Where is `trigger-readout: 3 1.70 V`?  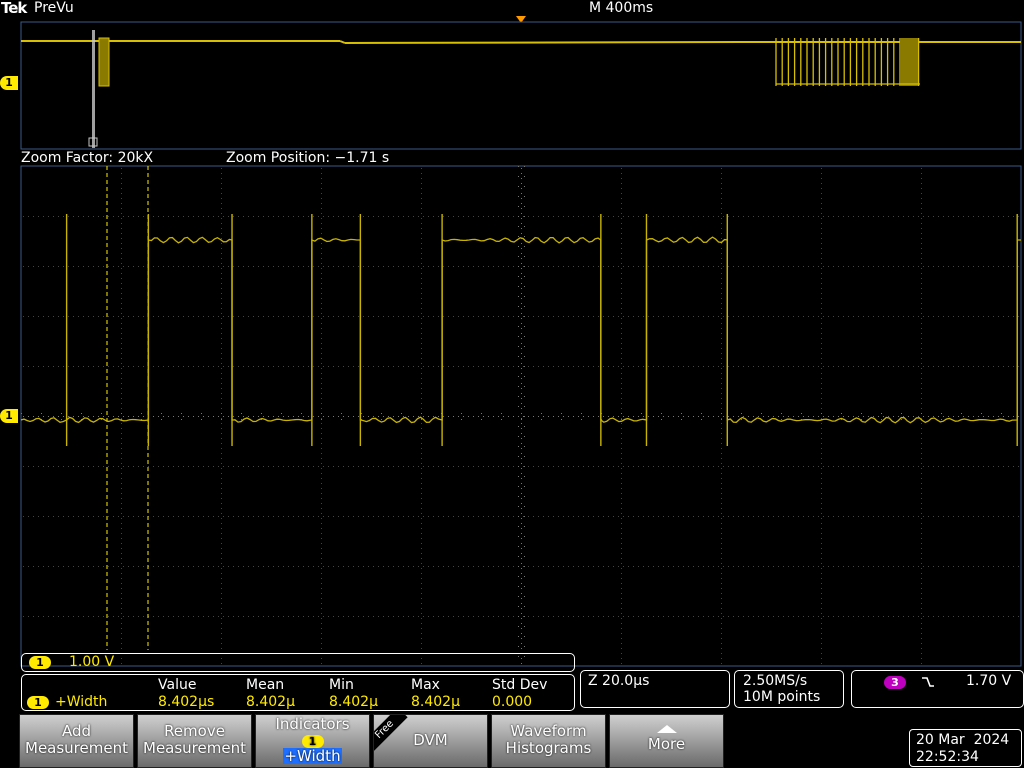
trigger-readout: 3 1.70 V is located at coordinates (937, 689).